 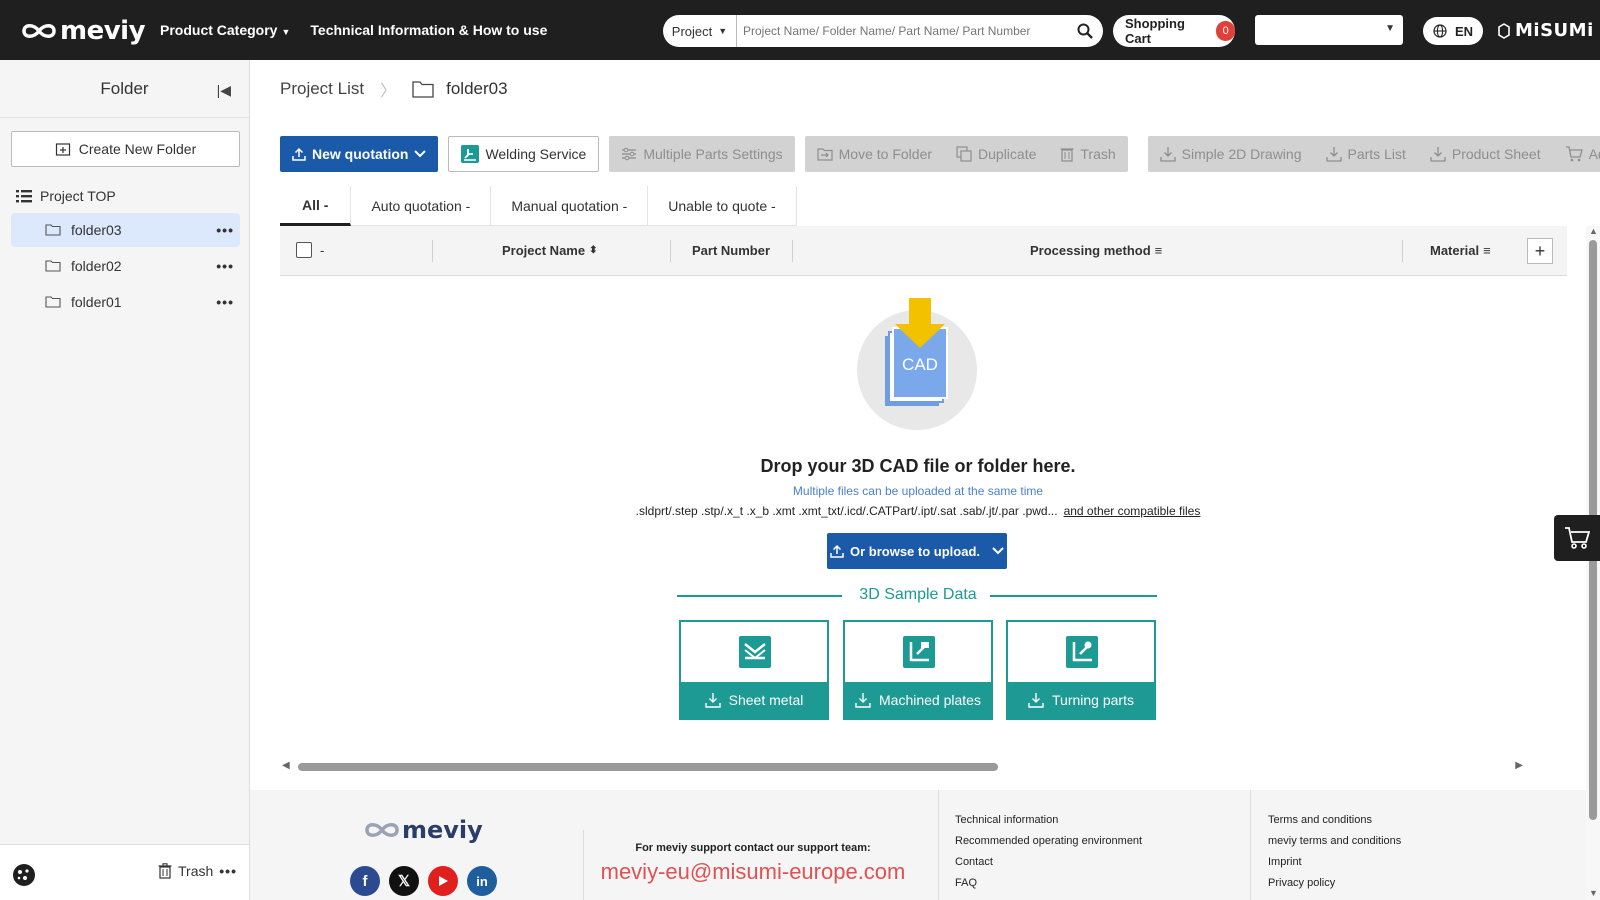 What do you see at coordinates (1545, 30) in the screenshot?
I see `misumi-logo: MiSUMi` at bounding box center [1545, 30].